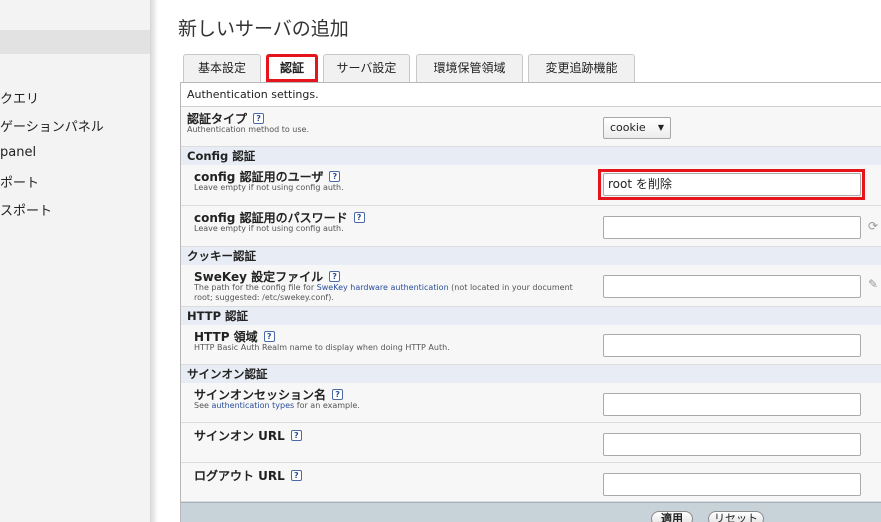  I want to click on tab-basic-settings: 基本設定, so click(222, 68).